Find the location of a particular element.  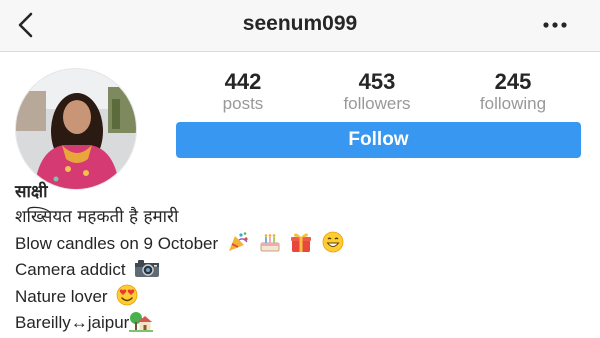

followers-count-stat: 453 followers is located at coordinates (377, 92).